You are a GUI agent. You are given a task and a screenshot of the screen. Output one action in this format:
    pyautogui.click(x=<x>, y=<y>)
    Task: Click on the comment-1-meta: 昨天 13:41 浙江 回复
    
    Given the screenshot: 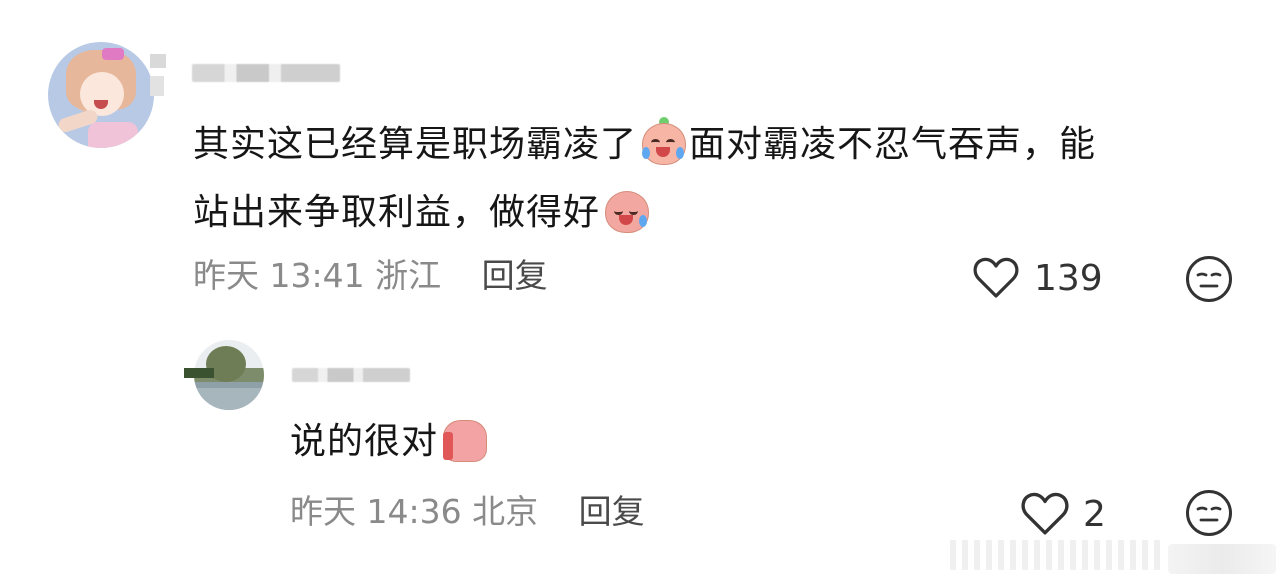 What is the action you would take?
    pyautogui.click(x=370, y=276)
    